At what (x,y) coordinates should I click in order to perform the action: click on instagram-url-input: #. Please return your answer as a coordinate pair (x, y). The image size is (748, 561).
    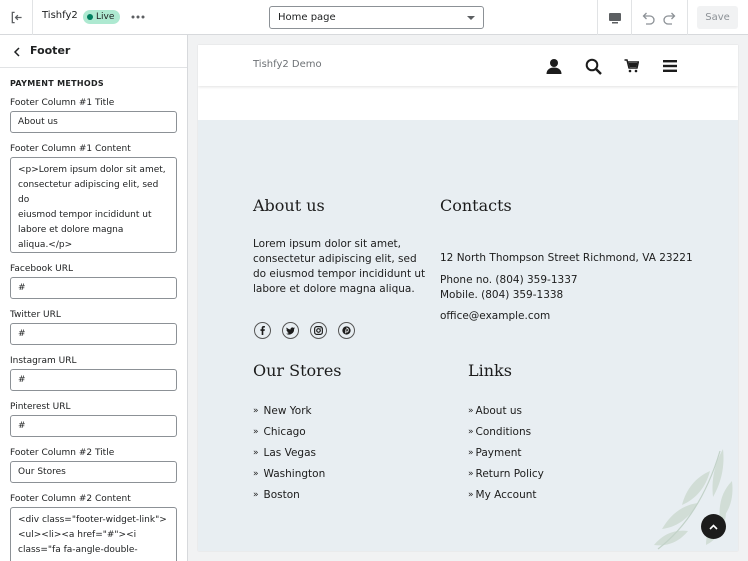
    Looking at the image, I should click on (93, 380).